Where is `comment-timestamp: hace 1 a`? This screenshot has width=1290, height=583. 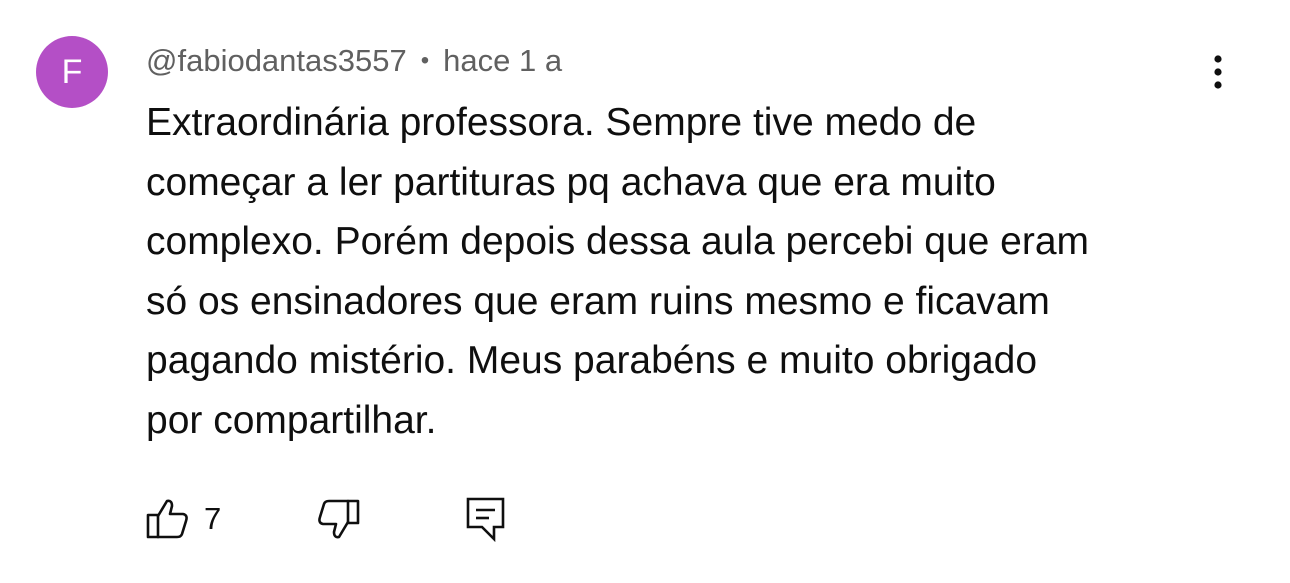
comment-timestamp: hace 1 a is located at coordinates (502, 61).